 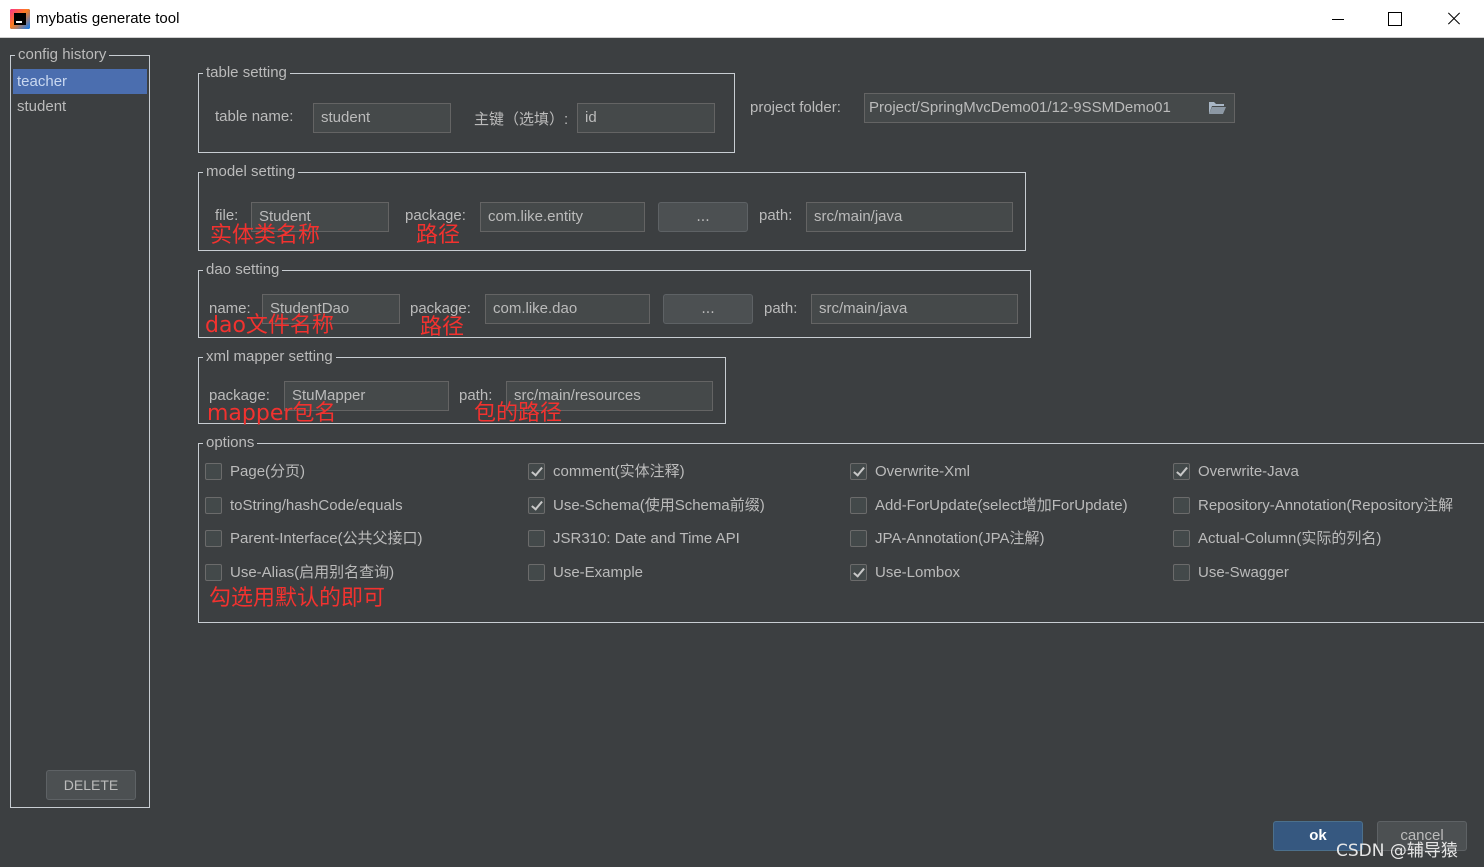 I want to click on option-label: JSR310: Date and Time API, so click(x=646, y=539).